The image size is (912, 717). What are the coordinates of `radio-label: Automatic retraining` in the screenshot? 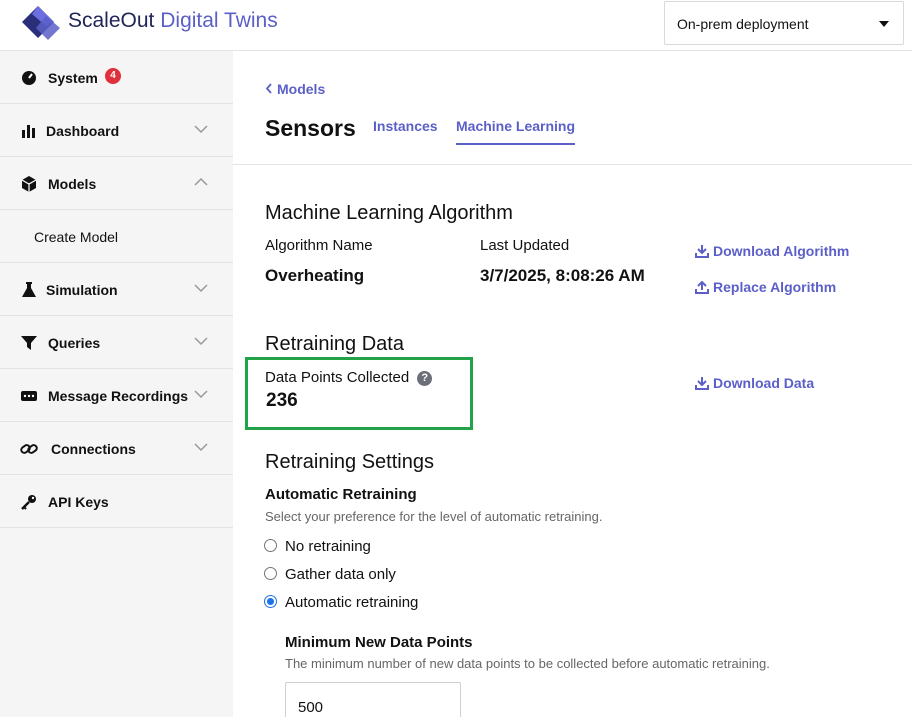 It's located at (352, 602).